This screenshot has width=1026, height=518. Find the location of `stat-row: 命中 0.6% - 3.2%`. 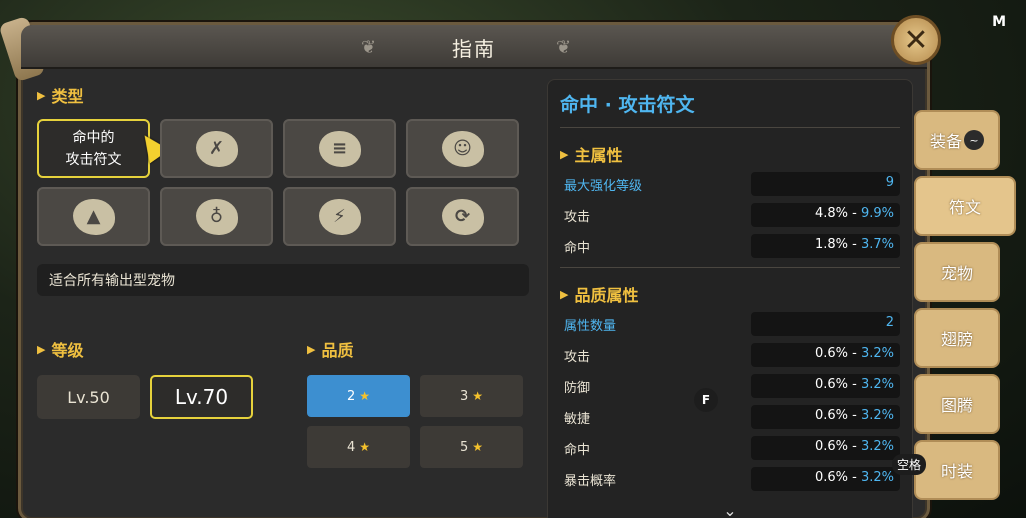

stat-row: 命中 0.6% - 3.2% is located at coordinates (730, 448).